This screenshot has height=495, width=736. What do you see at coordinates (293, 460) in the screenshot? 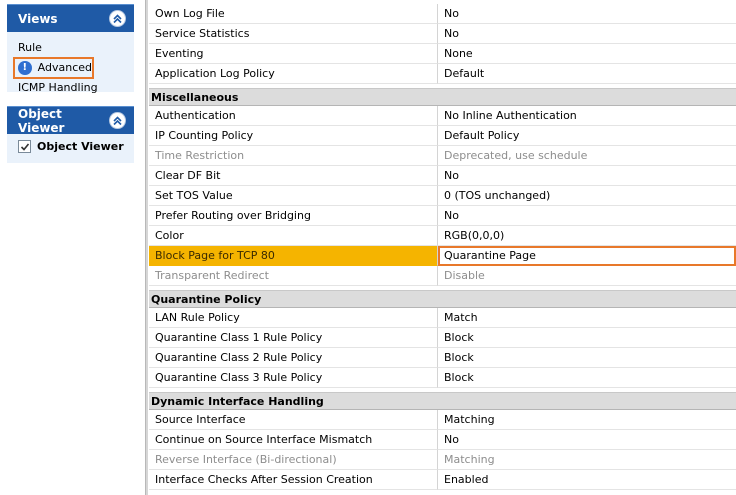
I see `property-name: Reverse Interface (Bi-directional)` at bounding box center [293, 460].